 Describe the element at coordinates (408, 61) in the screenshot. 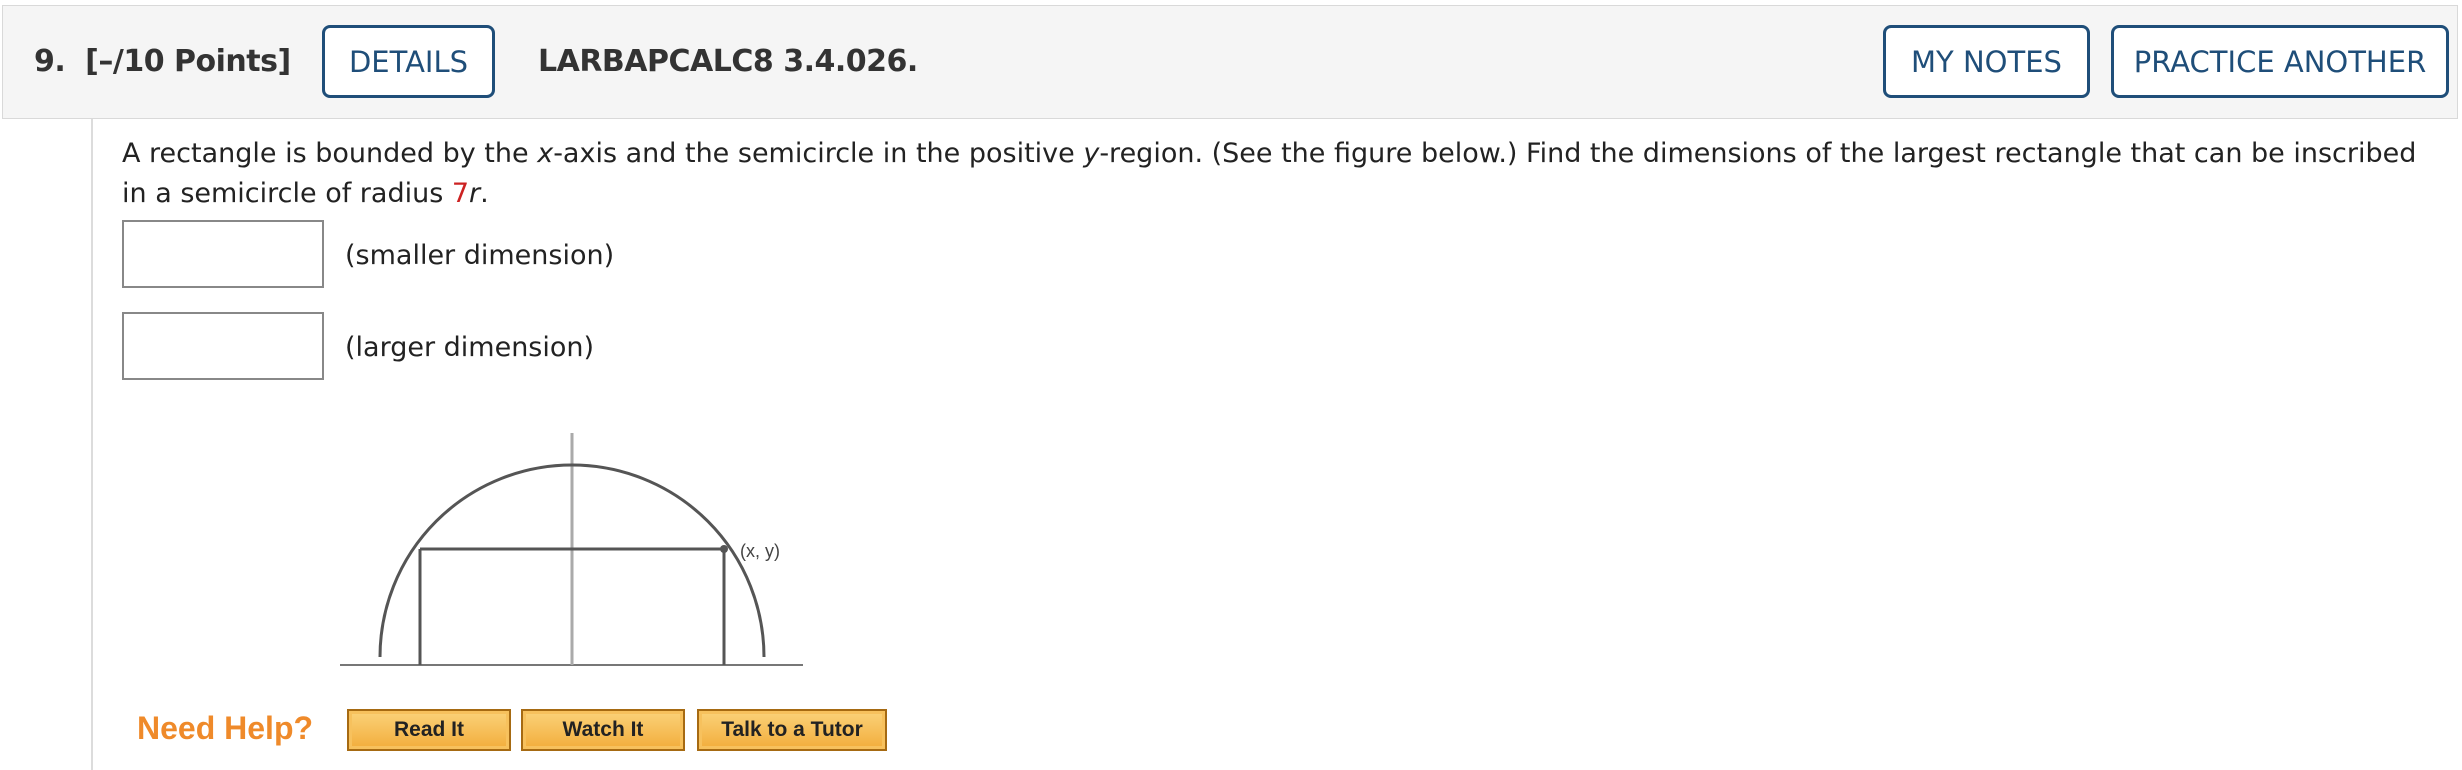

I see `details-button: DETAILS` at that location.